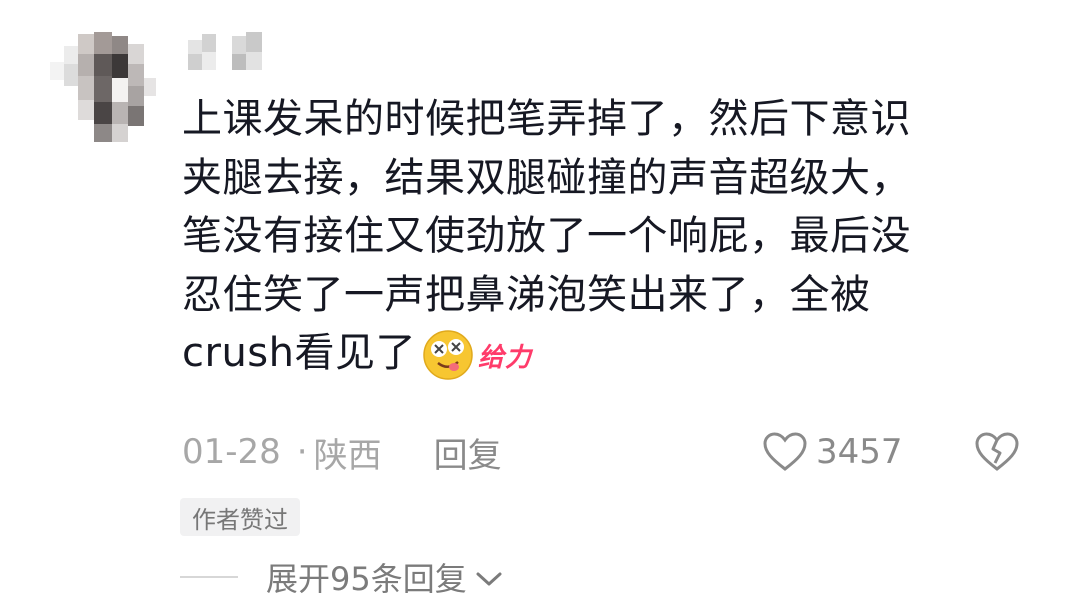  I want to click on username-blurred, so click(226, 53).